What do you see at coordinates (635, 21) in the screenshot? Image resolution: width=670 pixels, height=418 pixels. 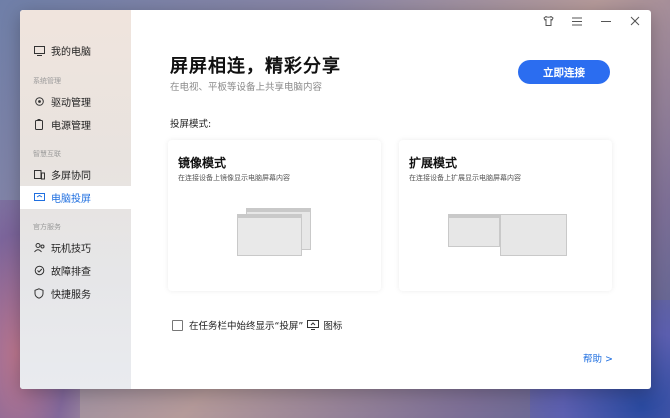 I see `close-icon` at bounding box center [635, 21].